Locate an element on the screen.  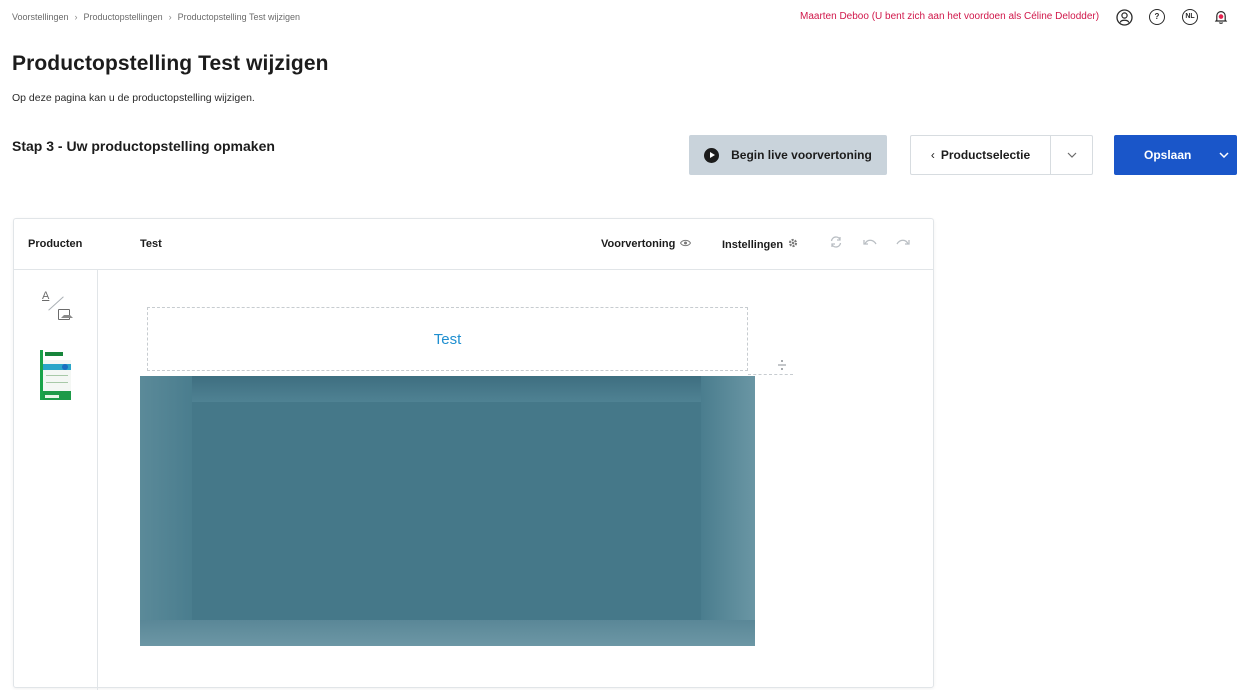
shelf-top-face is located at coordinates (447, 389).